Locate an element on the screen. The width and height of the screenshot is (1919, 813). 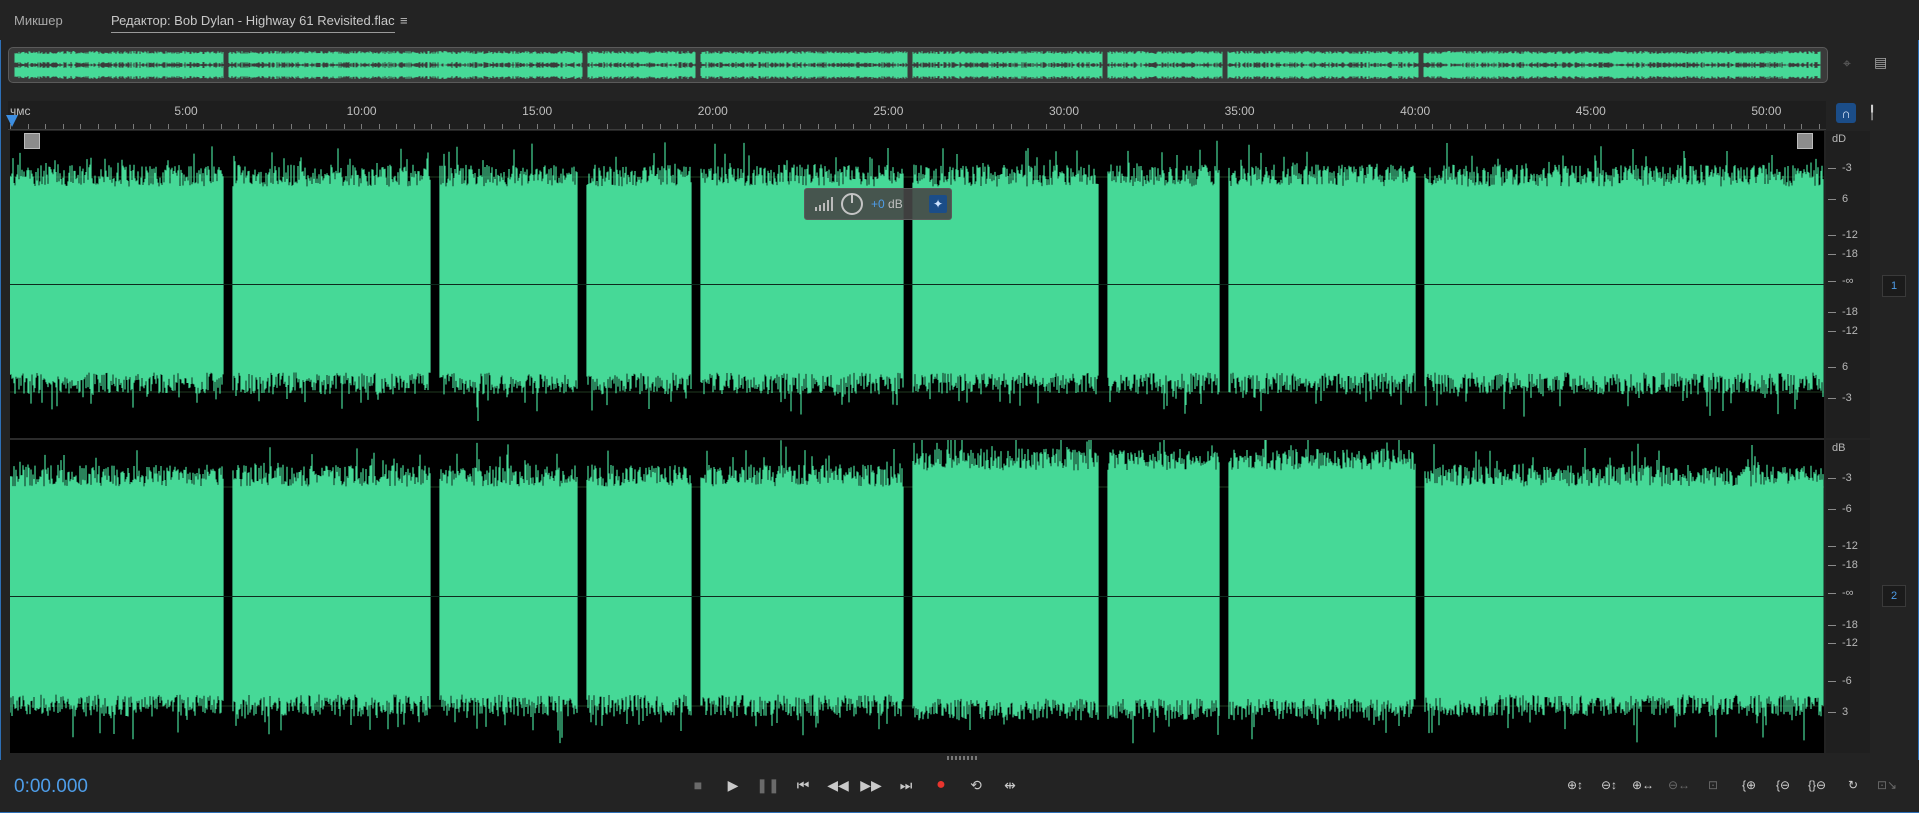
skip-selection-icon: ⇹ is located at coordinates (1010, 785).